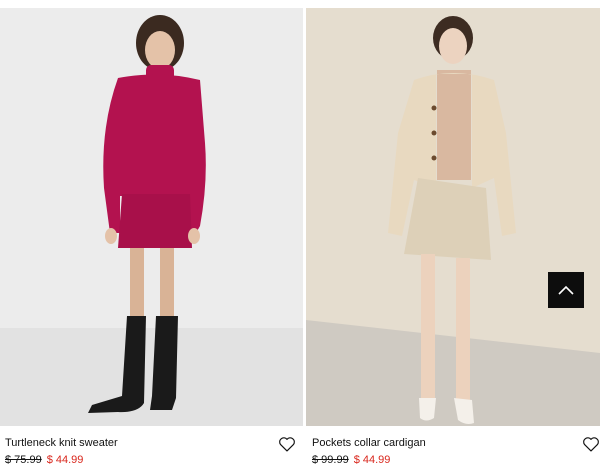 This screenshot has height=469, width=600. I want to click on product-name: Turtleneck knit sweater, so click(61, 443).